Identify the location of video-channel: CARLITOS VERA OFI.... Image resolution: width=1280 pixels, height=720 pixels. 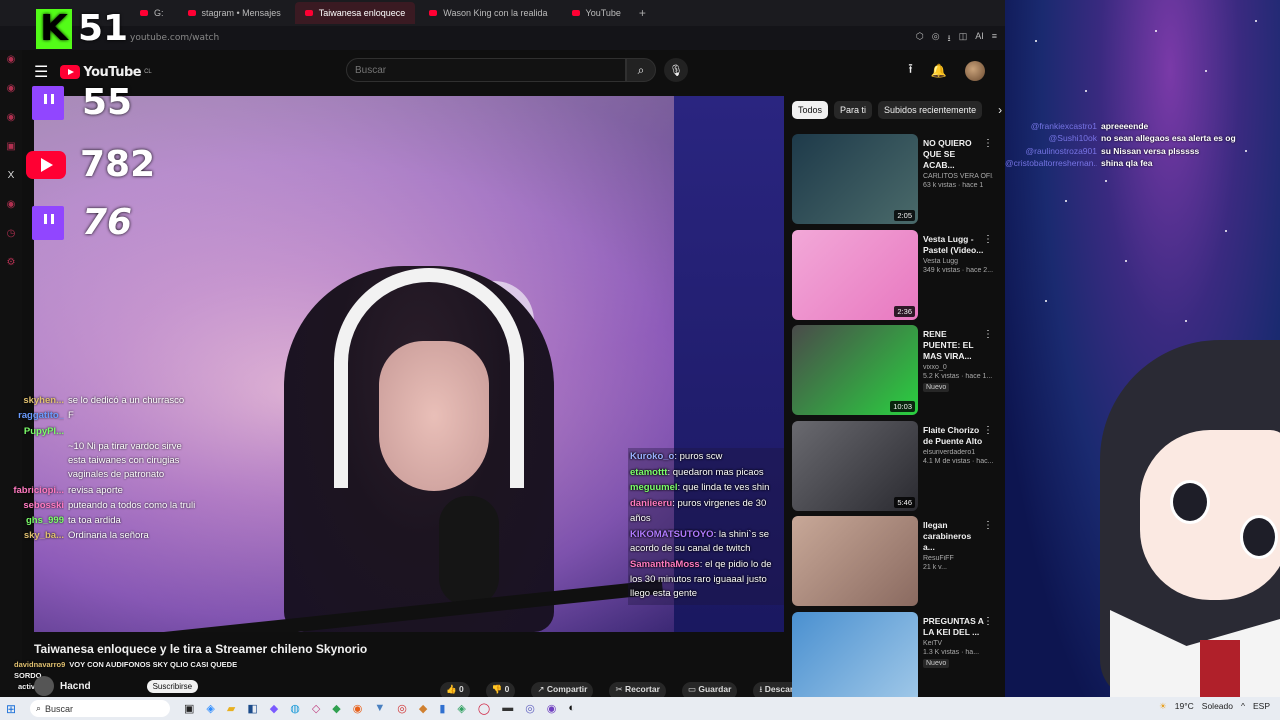
(958, 176).